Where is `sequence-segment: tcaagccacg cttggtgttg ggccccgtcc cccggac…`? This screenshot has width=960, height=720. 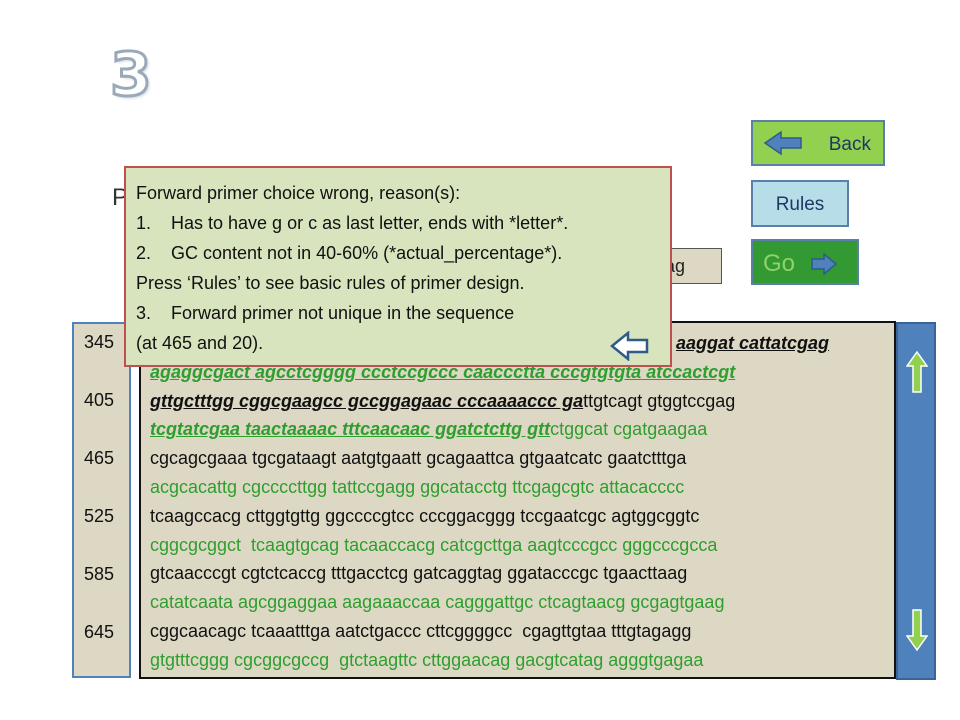 sequence-segment: tcaagccacg cttggtgttg ggccccgtcc cccggac… is located at coordinates (425, 515).